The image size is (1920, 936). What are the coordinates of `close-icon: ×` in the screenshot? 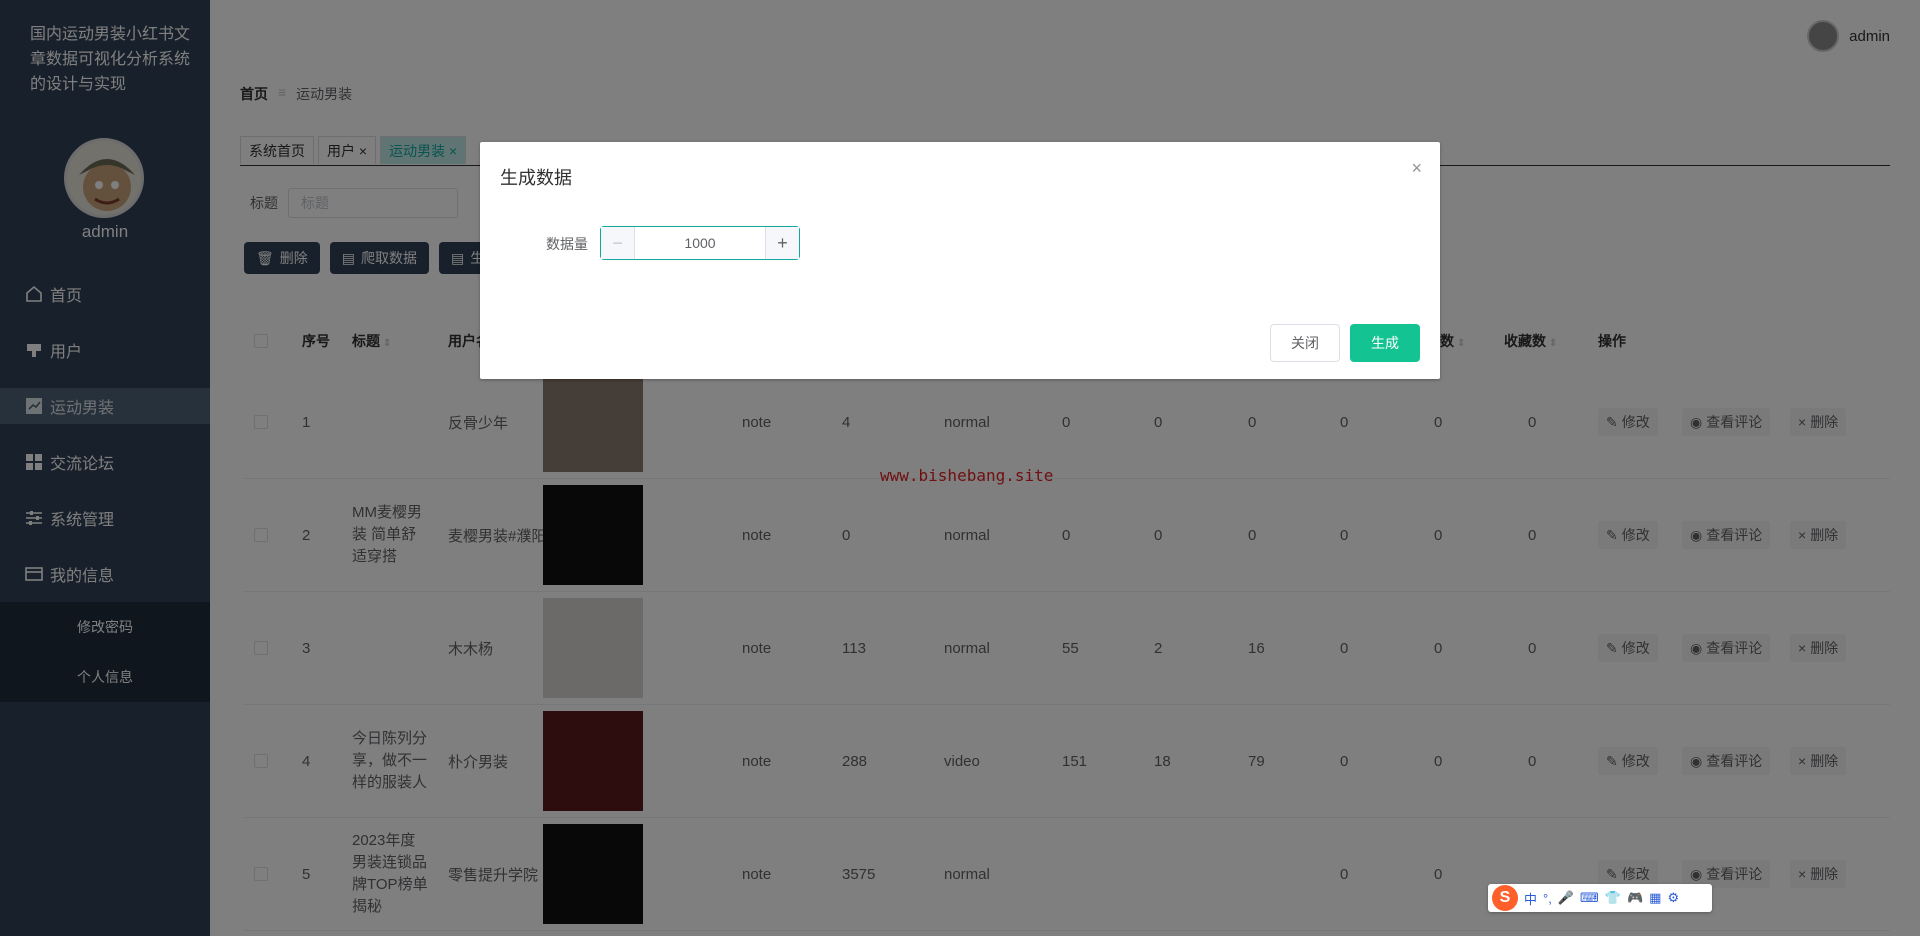 It's located at (1416, 168).